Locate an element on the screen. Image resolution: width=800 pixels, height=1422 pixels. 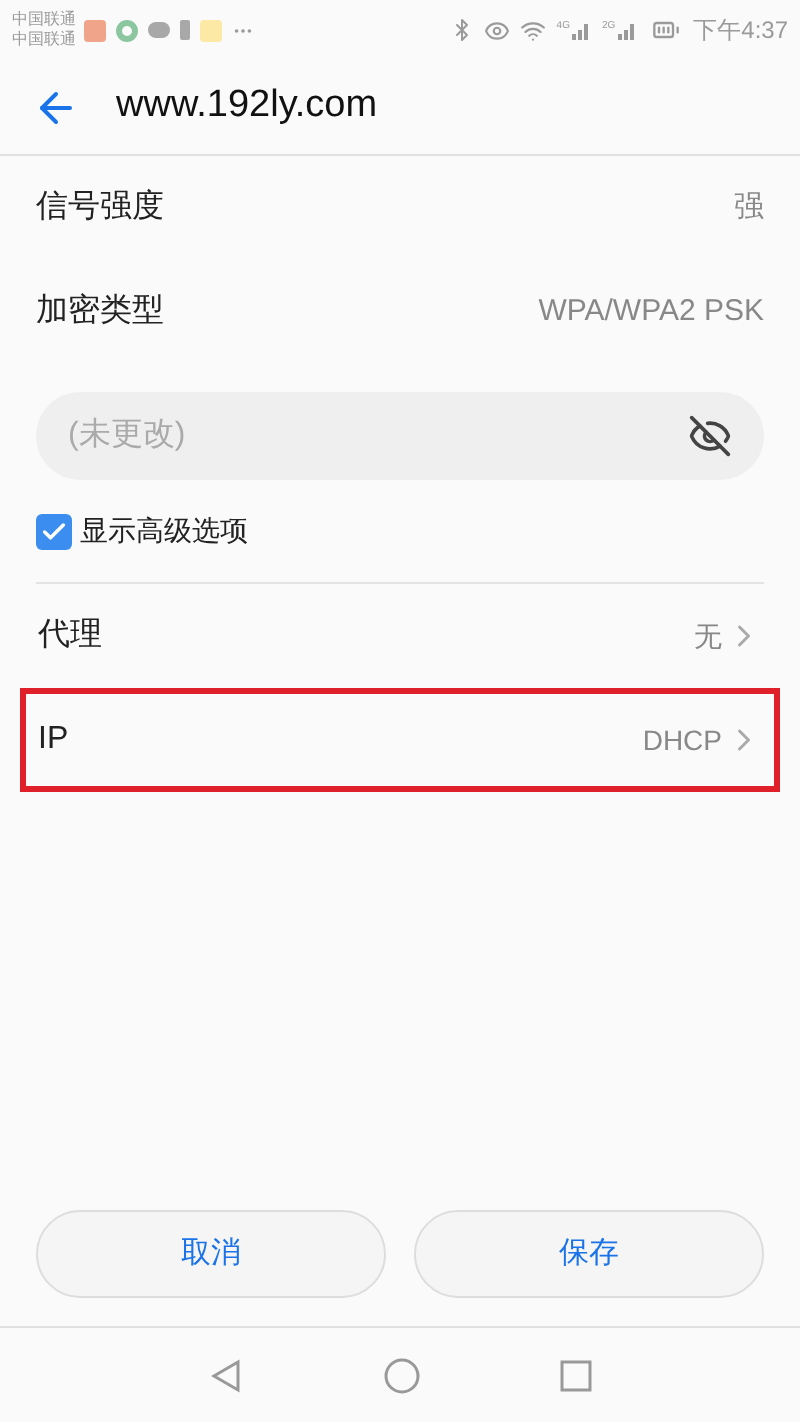
info-label: 信号强度 is located at coordinates (100, 207).